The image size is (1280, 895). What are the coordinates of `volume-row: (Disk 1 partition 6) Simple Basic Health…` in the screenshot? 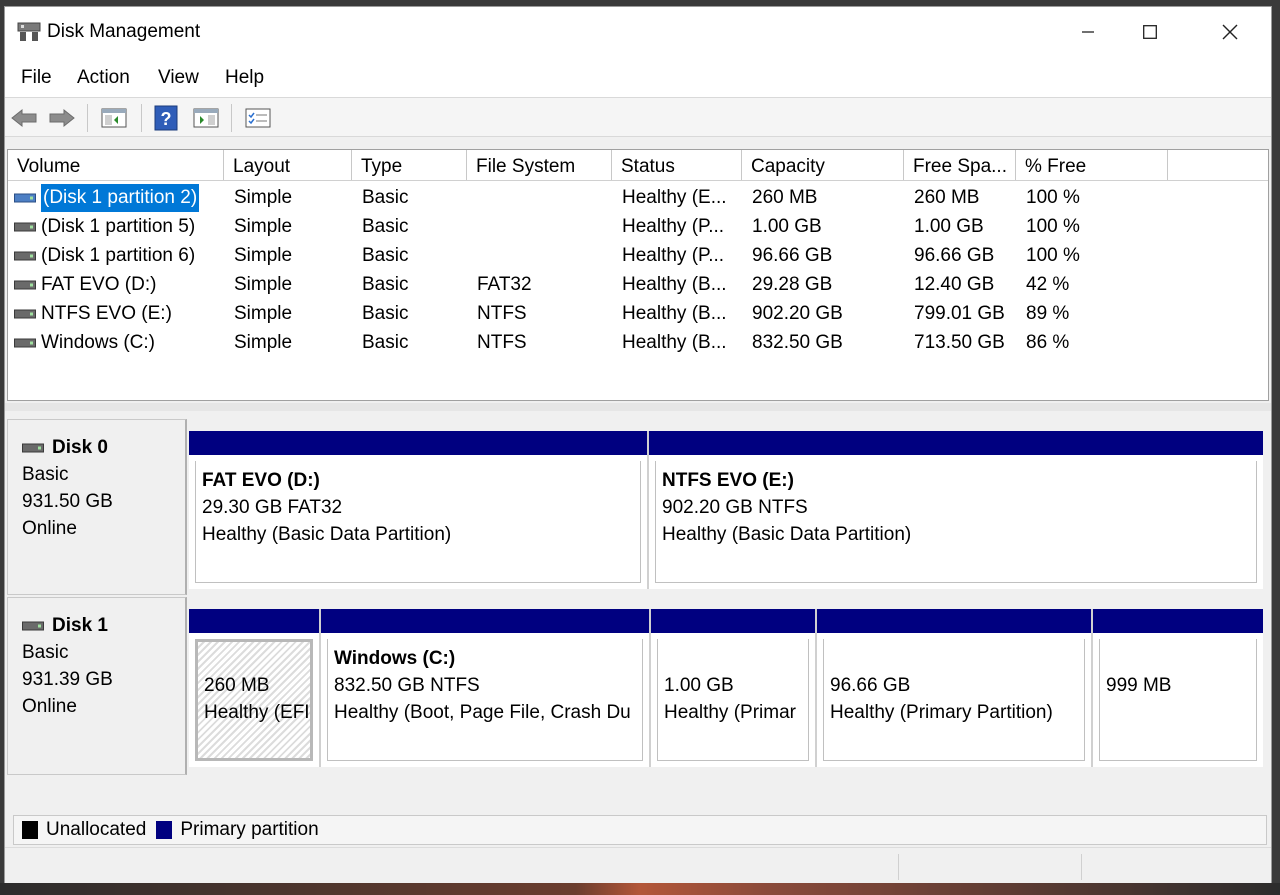 It's located at (638, 256).